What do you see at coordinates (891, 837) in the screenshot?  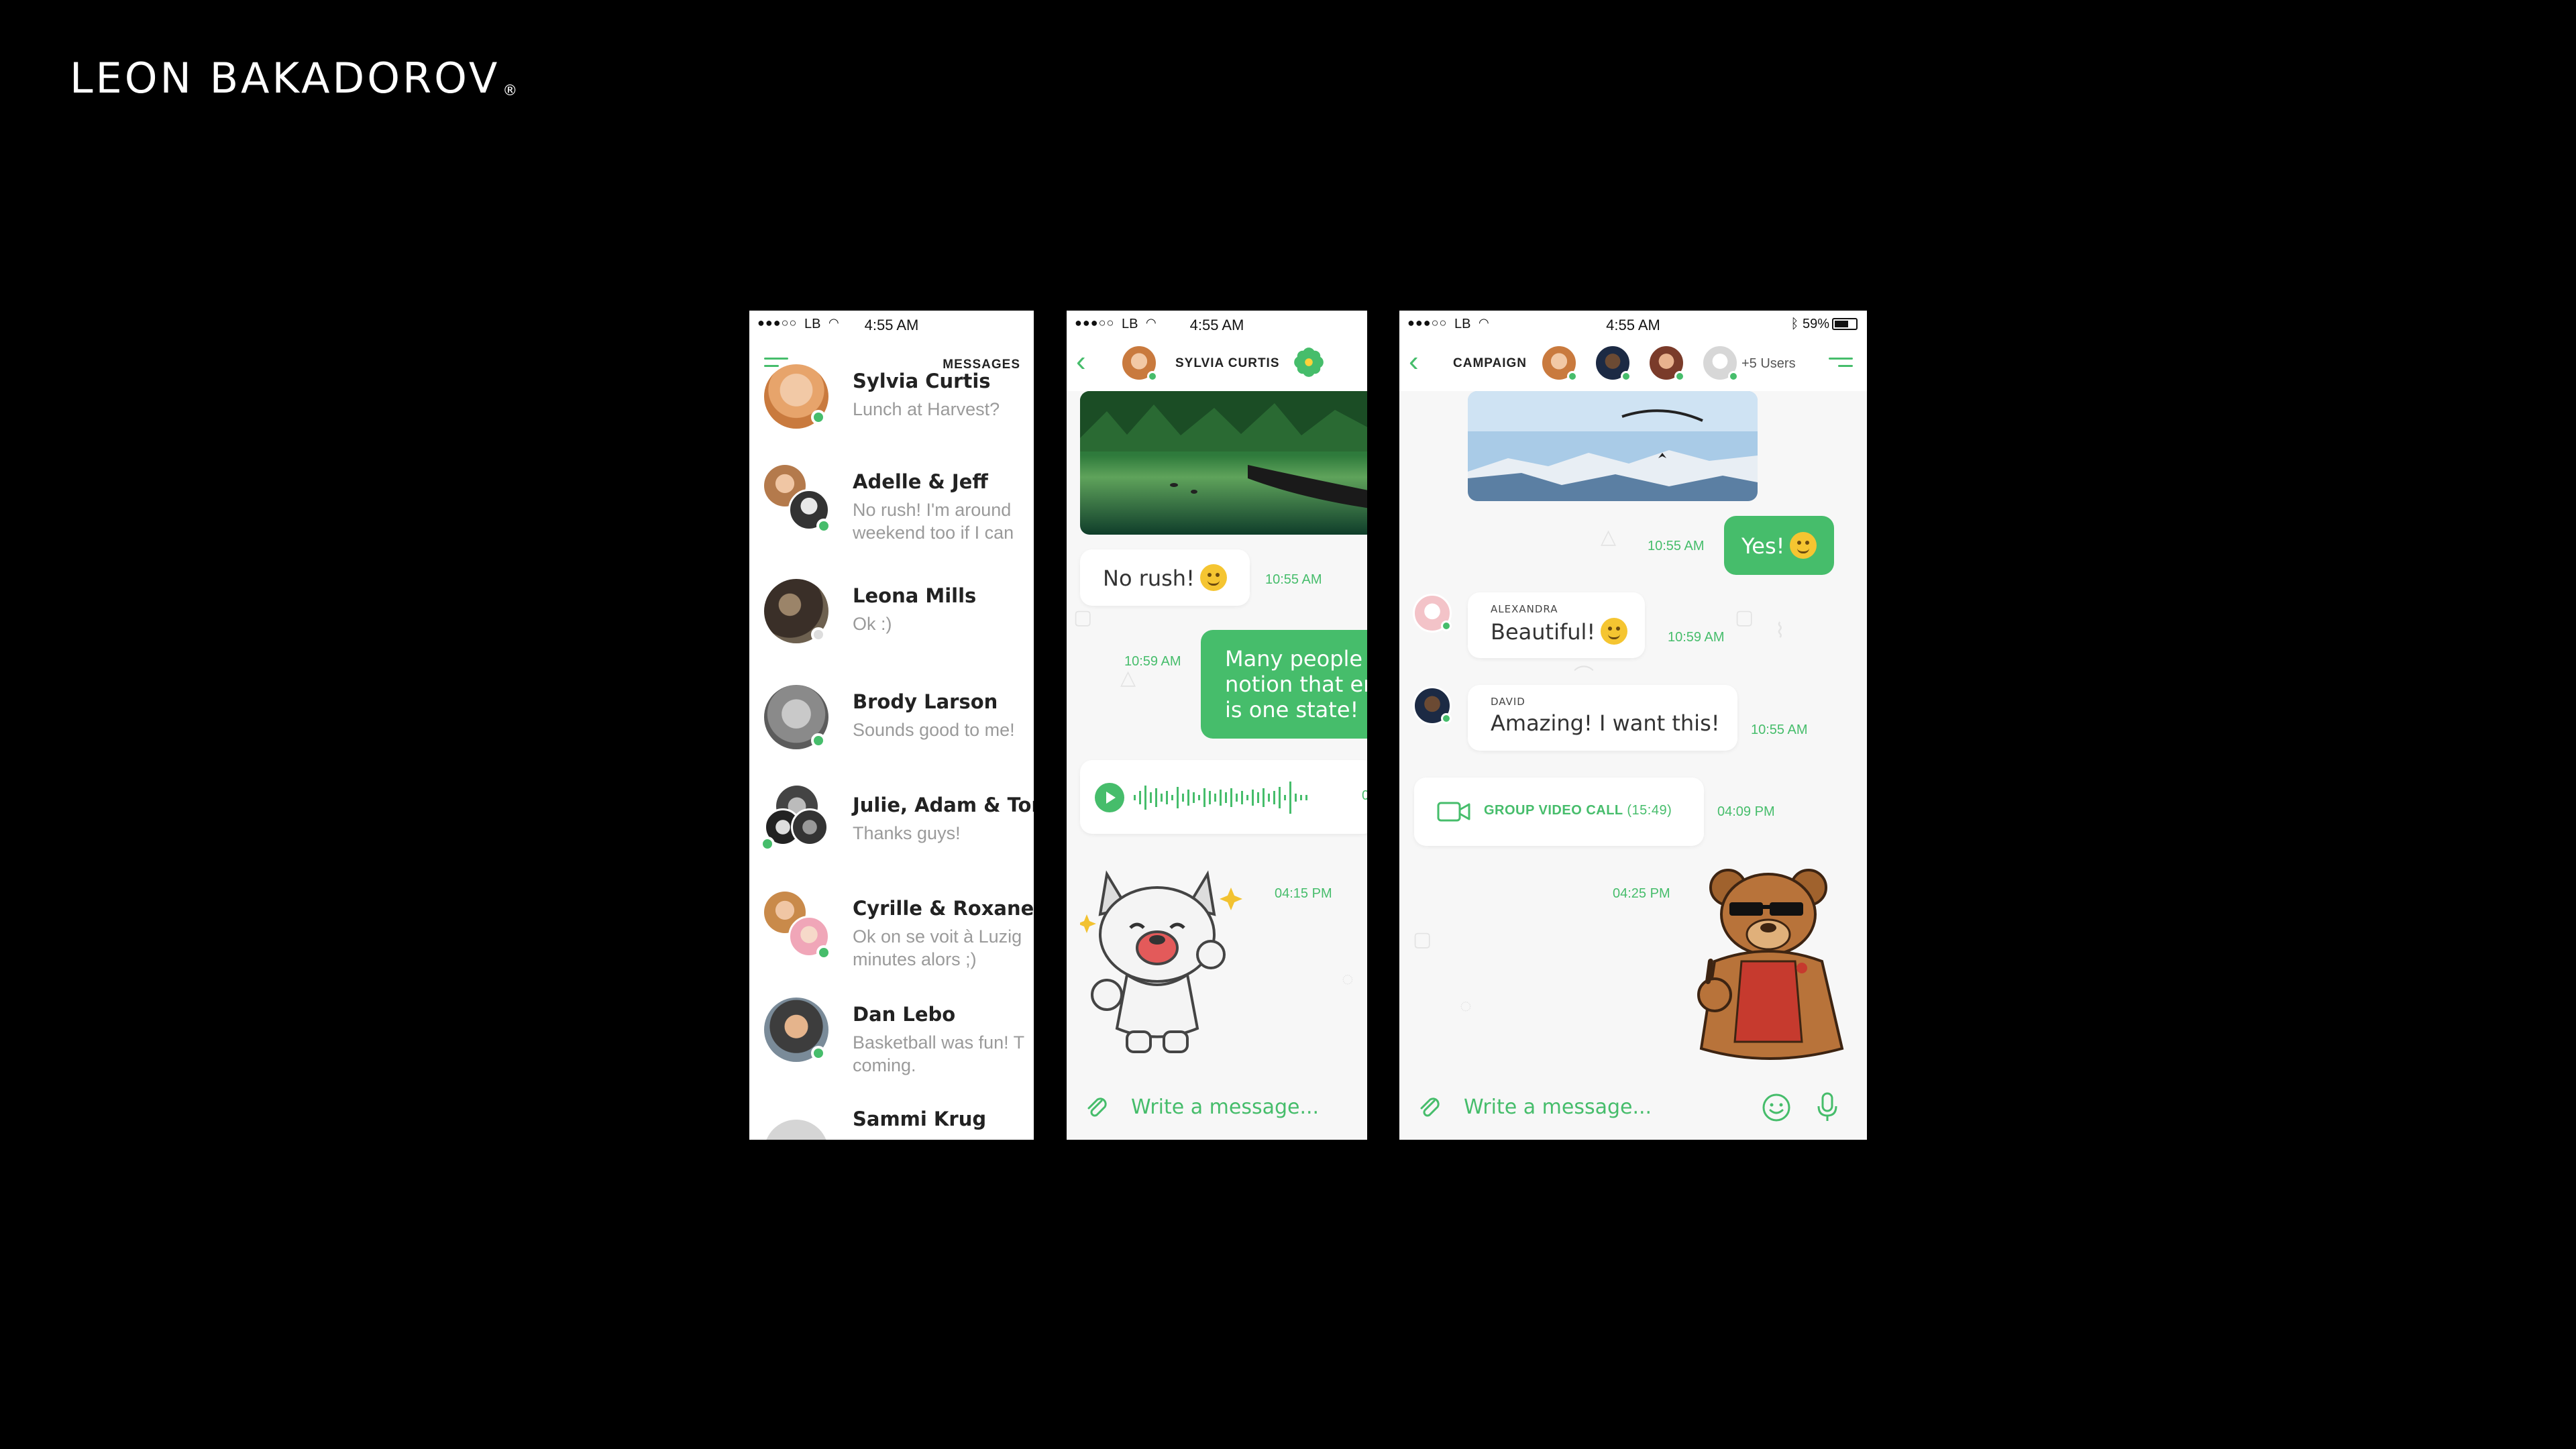 I see `chat-item-julie-adam-tom: Julie, Adam & Tom Thanks guys!` at bounding box center [891, 837].